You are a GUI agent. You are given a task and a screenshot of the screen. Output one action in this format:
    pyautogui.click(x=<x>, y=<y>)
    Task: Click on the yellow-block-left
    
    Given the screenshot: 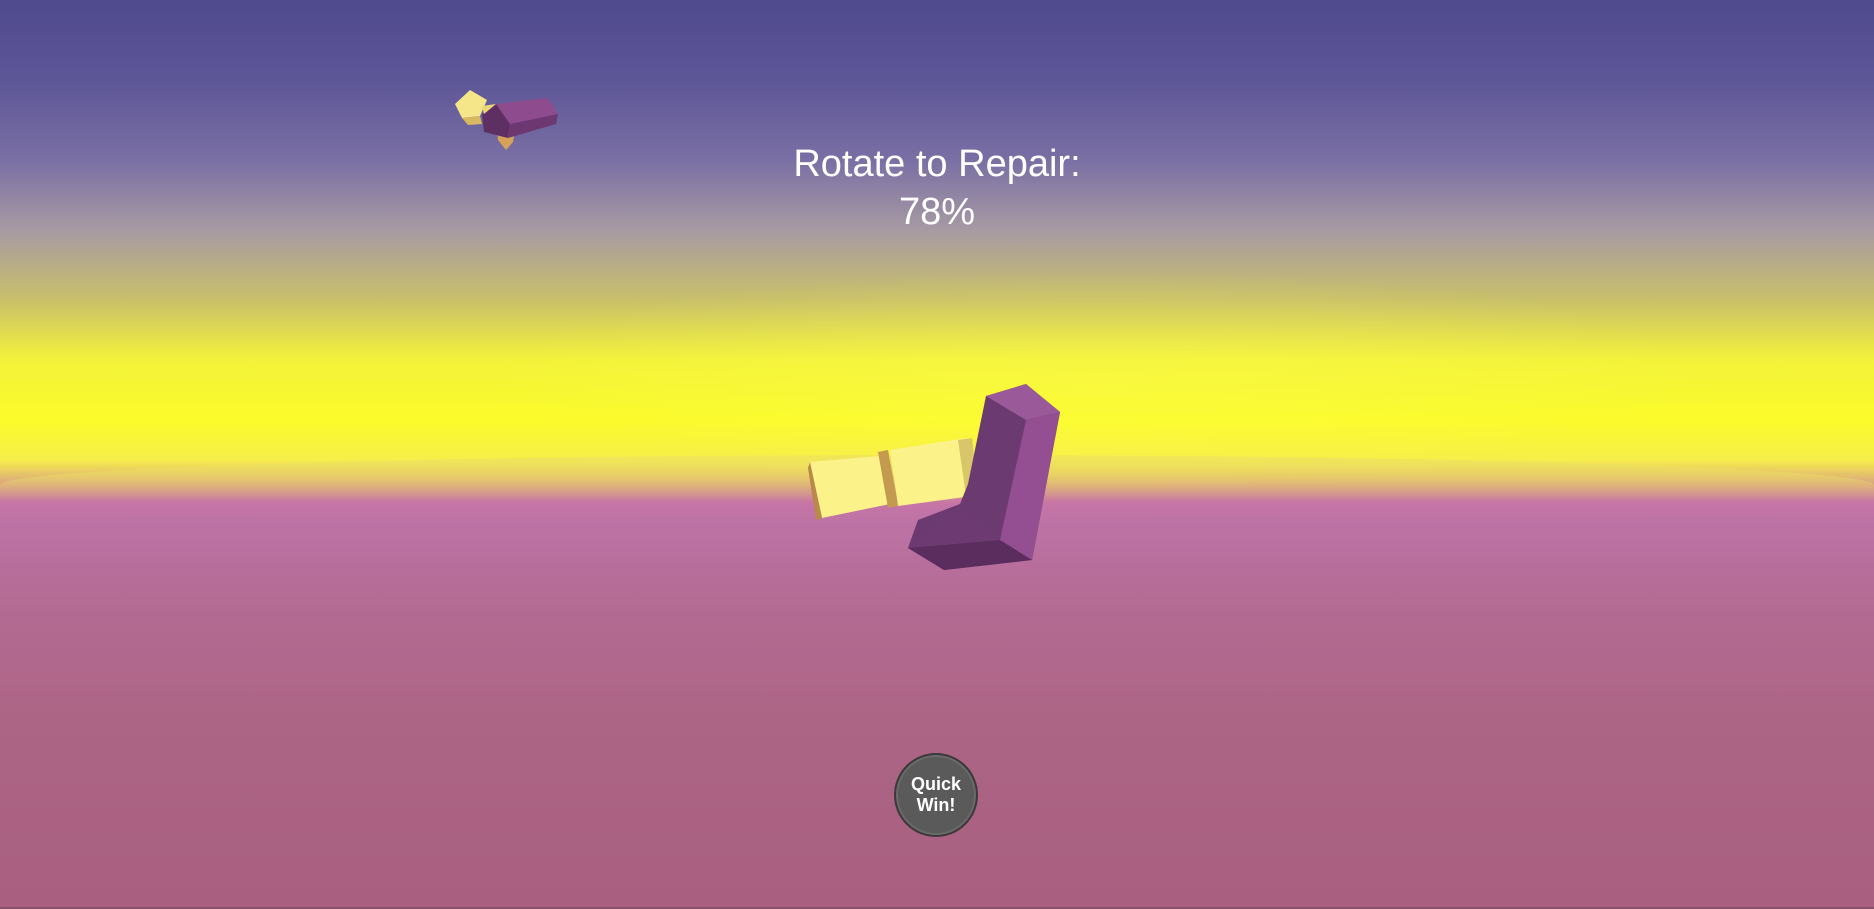 What is the action you would take?
    pyautogui.click(x=850, y=487)
    